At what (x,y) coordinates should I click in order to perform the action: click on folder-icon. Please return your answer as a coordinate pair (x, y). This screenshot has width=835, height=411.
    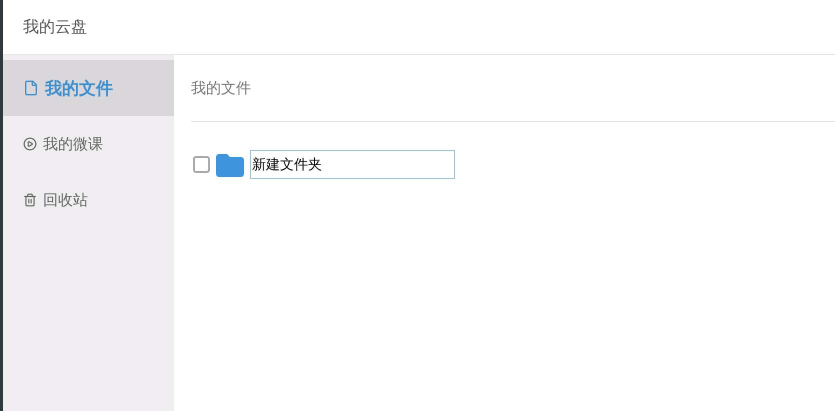
    Looking at the image, I should click on (230, 164).